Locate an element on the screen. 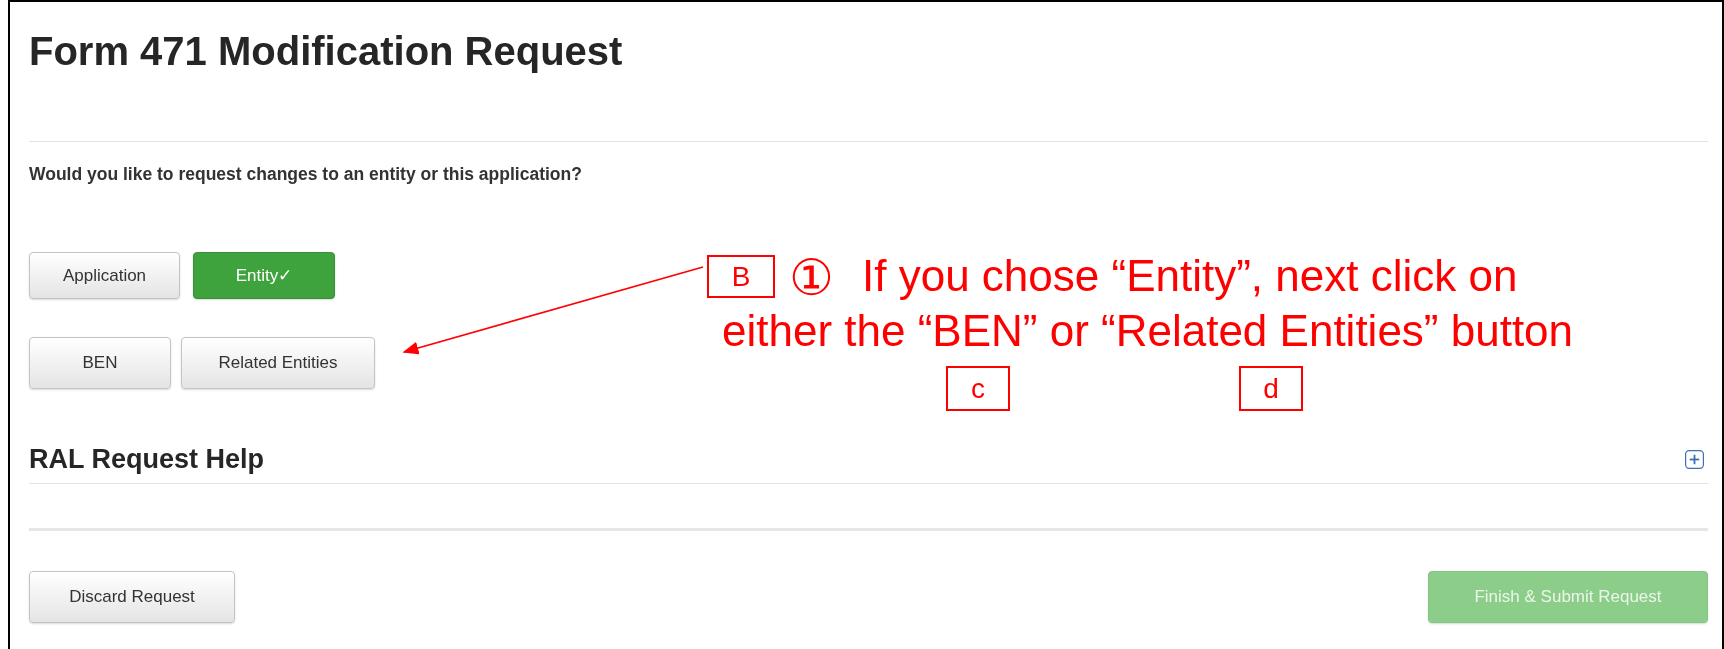 The width and height of the screenshot is (1724, 649). option-button: Related Entities is located at coordinates (278, 363).